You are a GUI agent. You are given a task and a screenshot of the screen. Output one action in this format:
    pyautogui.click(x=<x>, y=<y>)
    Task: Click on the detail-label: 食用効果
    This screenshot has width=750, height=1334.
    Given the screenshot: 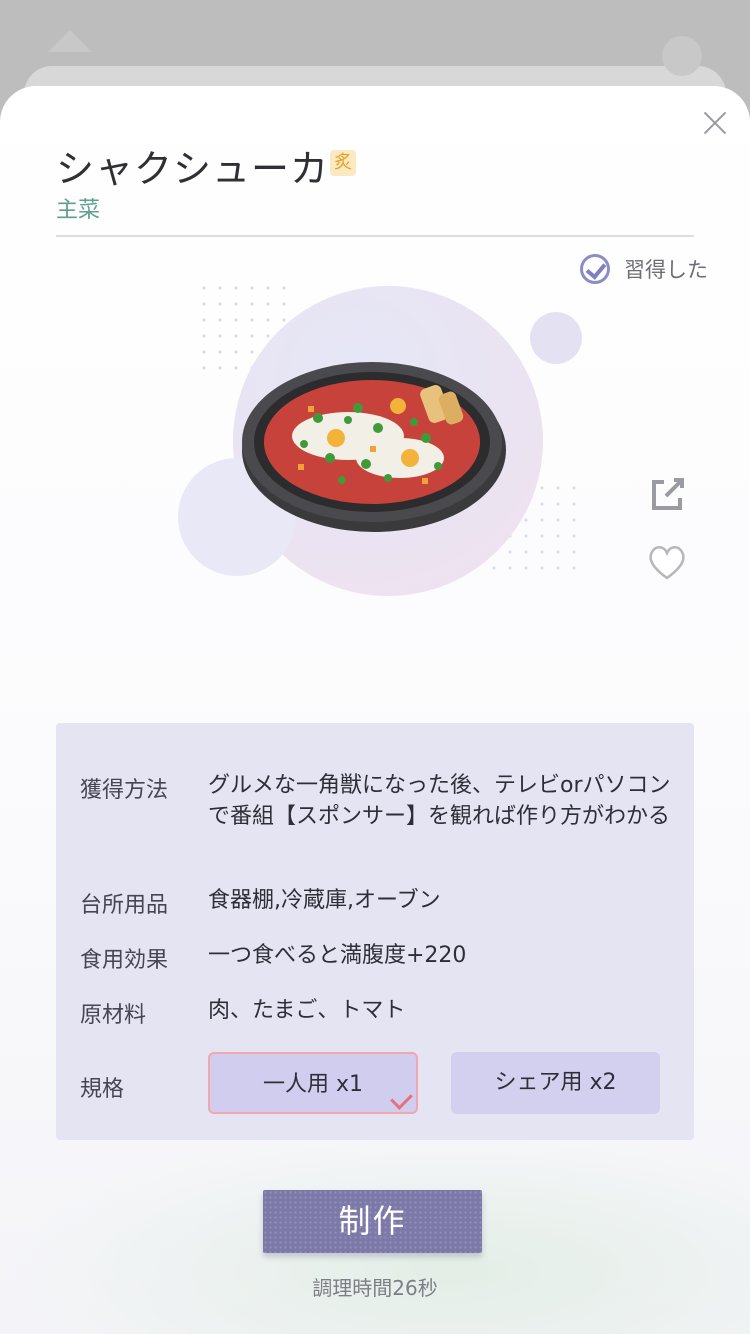 What is the action you would take?
    pyautogui.click(x=124, y=960)
    